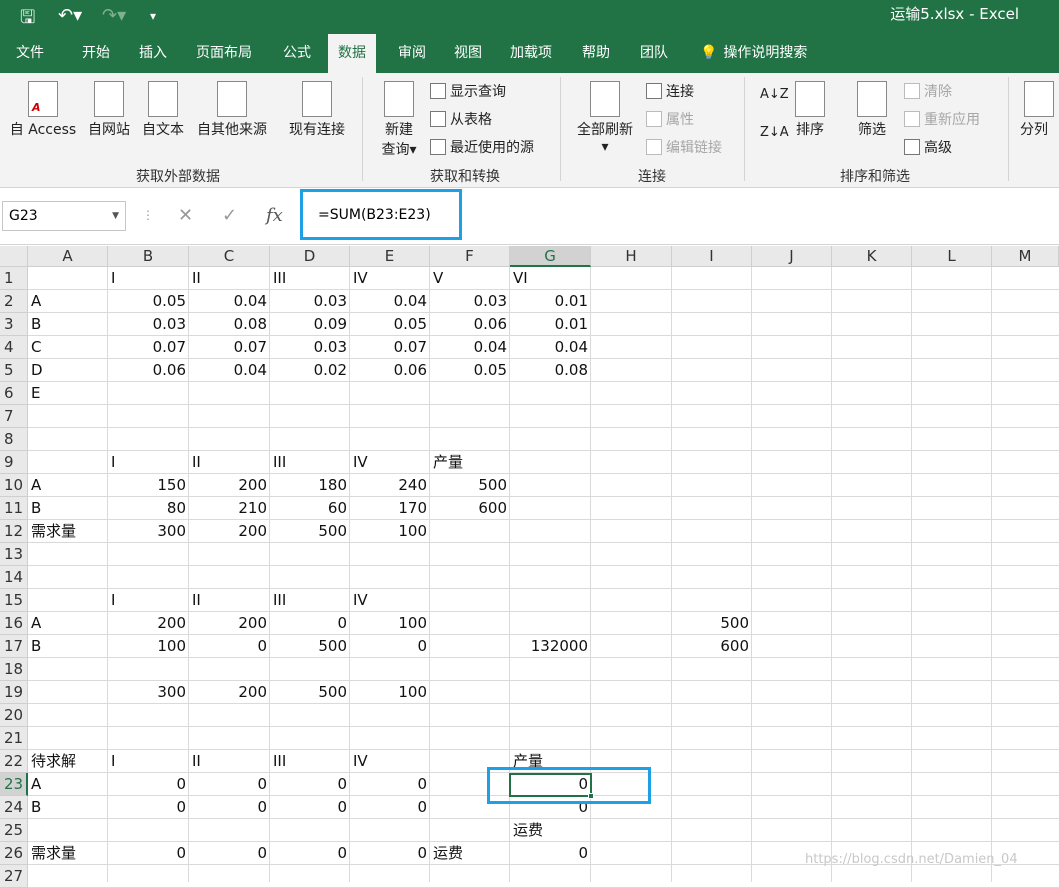 The image size is (1059, 888). I want to click on column-header-g: G, so click(550, 256).